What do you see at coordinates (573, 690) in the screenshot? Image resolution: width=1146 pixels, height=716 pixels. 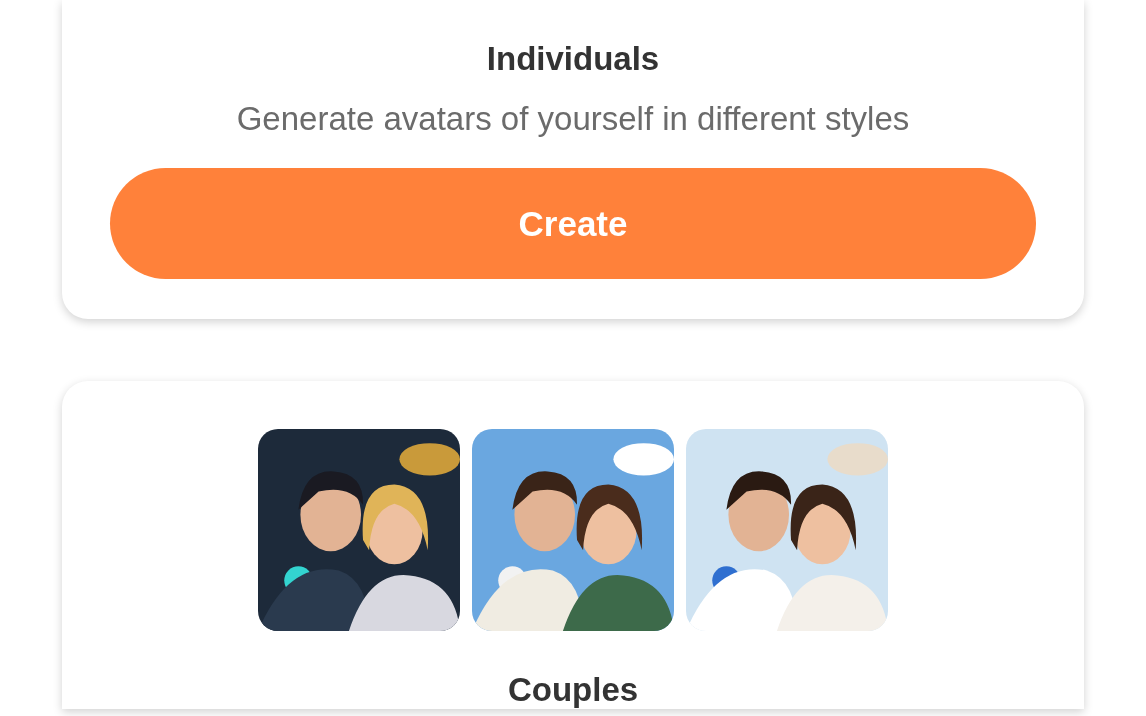 I see `card-title: Couples` at bounding box center [573, 690].